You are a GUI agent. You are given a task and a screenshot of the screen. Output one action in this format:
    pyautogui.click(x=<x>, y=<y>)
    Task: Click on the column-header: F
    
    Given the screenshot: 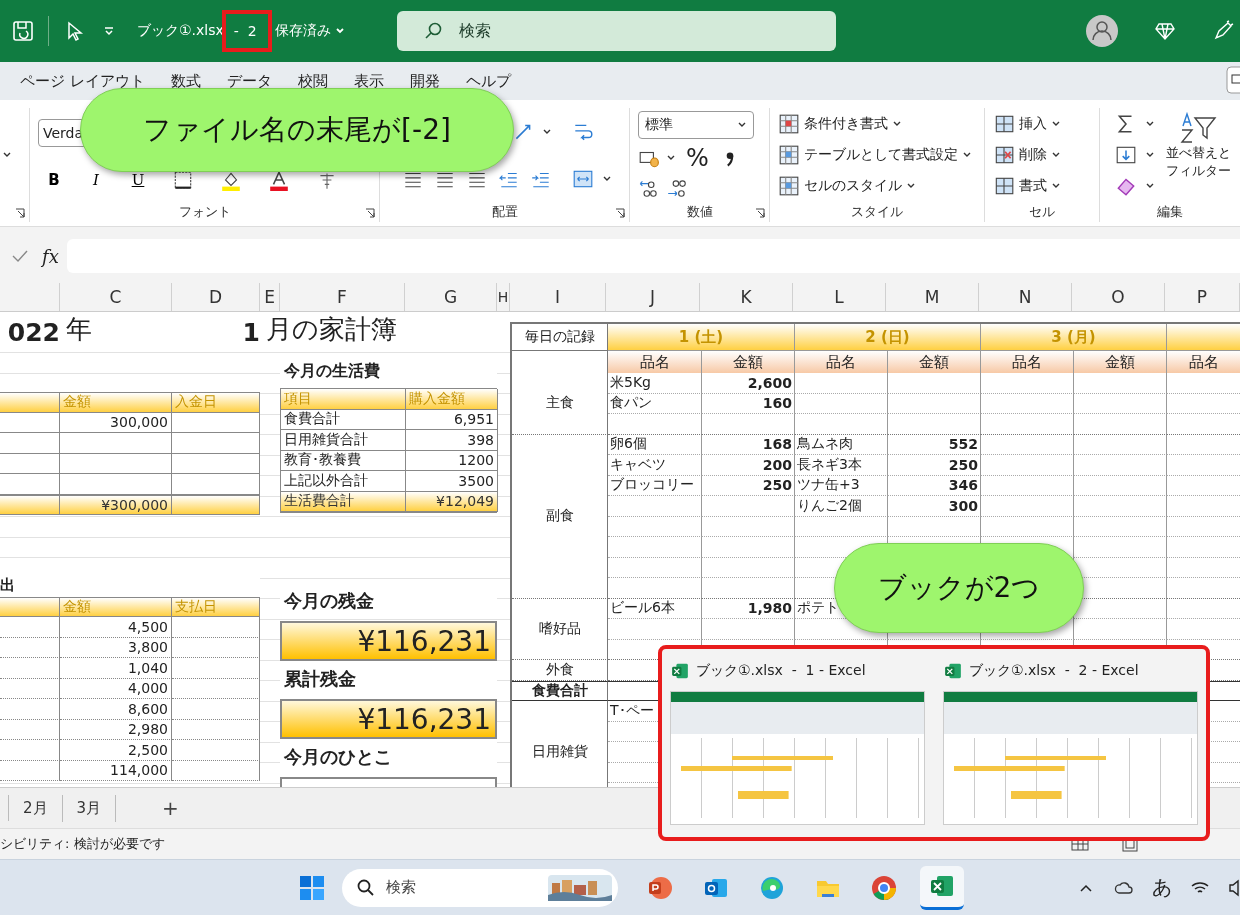 What is the action you would take?
    pyautogui.click(x=342, y=297)
    